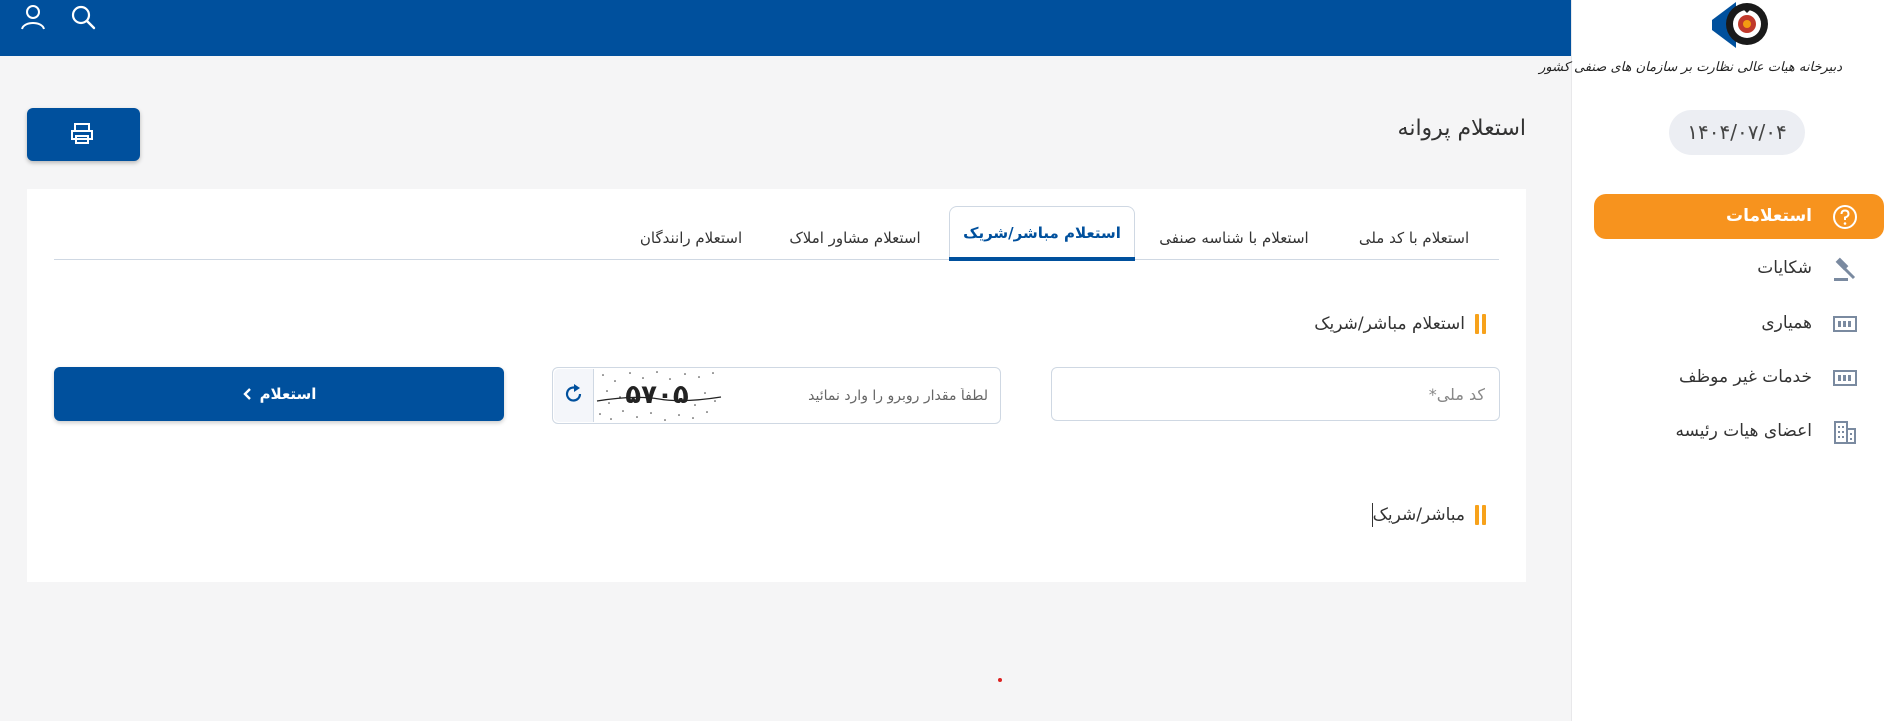  What do you see at coordinates (1845, 432) in the screenshot?
I see `building-icon` at bounding box center [1845, 432].